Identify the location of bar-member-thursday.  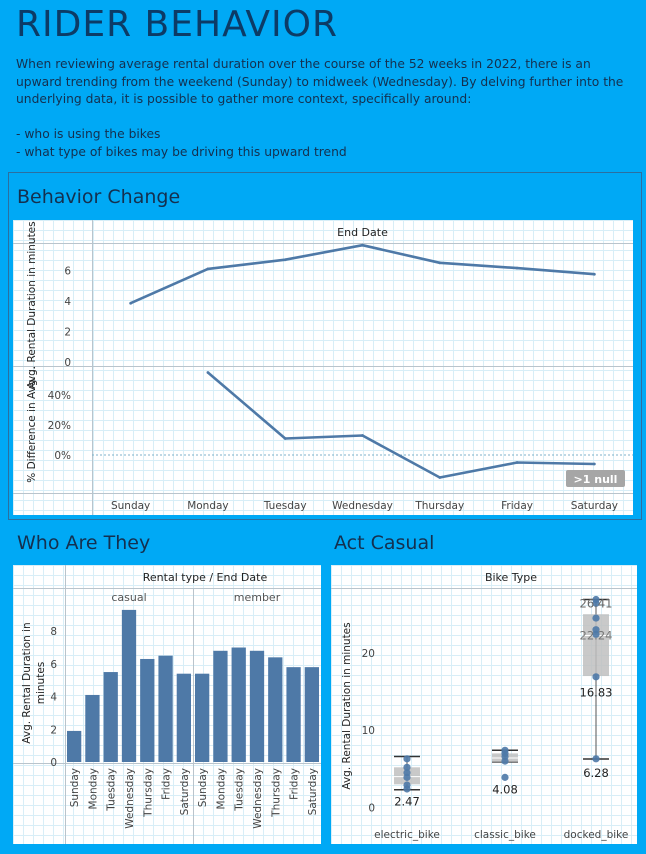
(275, 709).